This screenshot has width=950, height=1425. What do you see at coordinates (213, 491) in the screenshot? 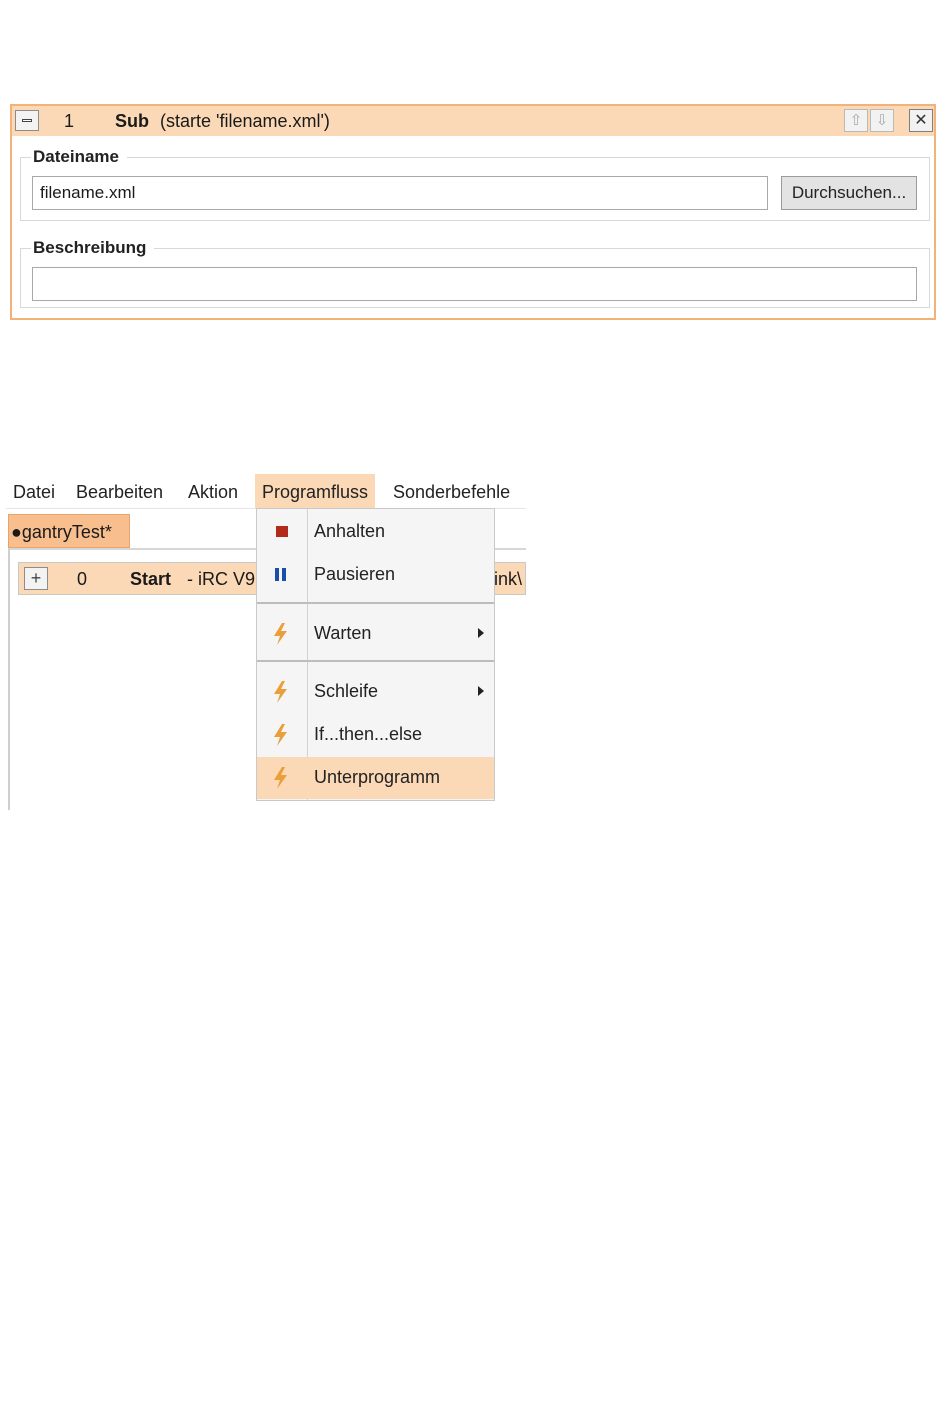
I see `menu-aktion: Aktion` at bounding box center [213, 491].